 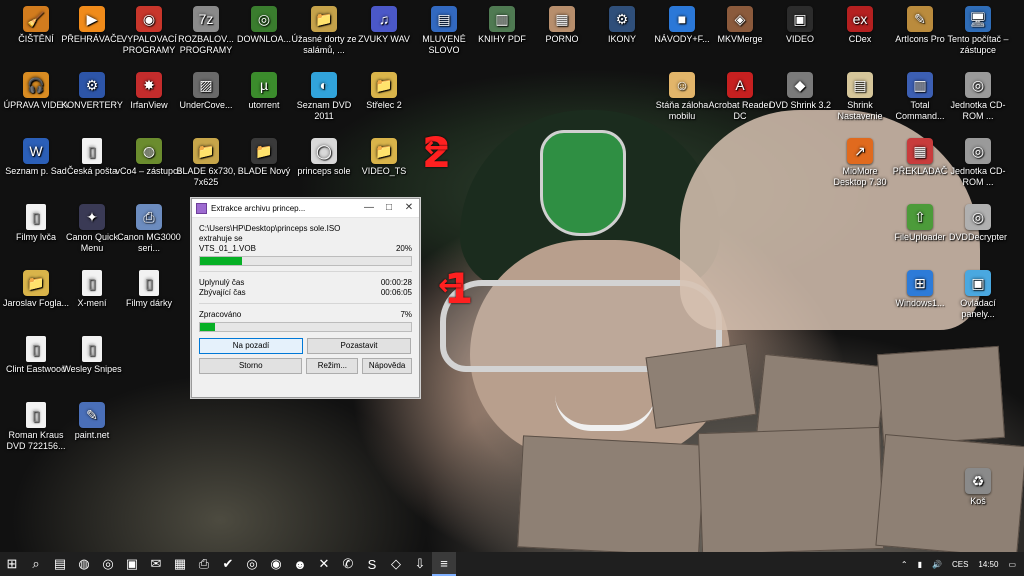 I want to click on desktop-icon-filmydarky: ▯ Filmy dárky, so click(x=149, y=289).